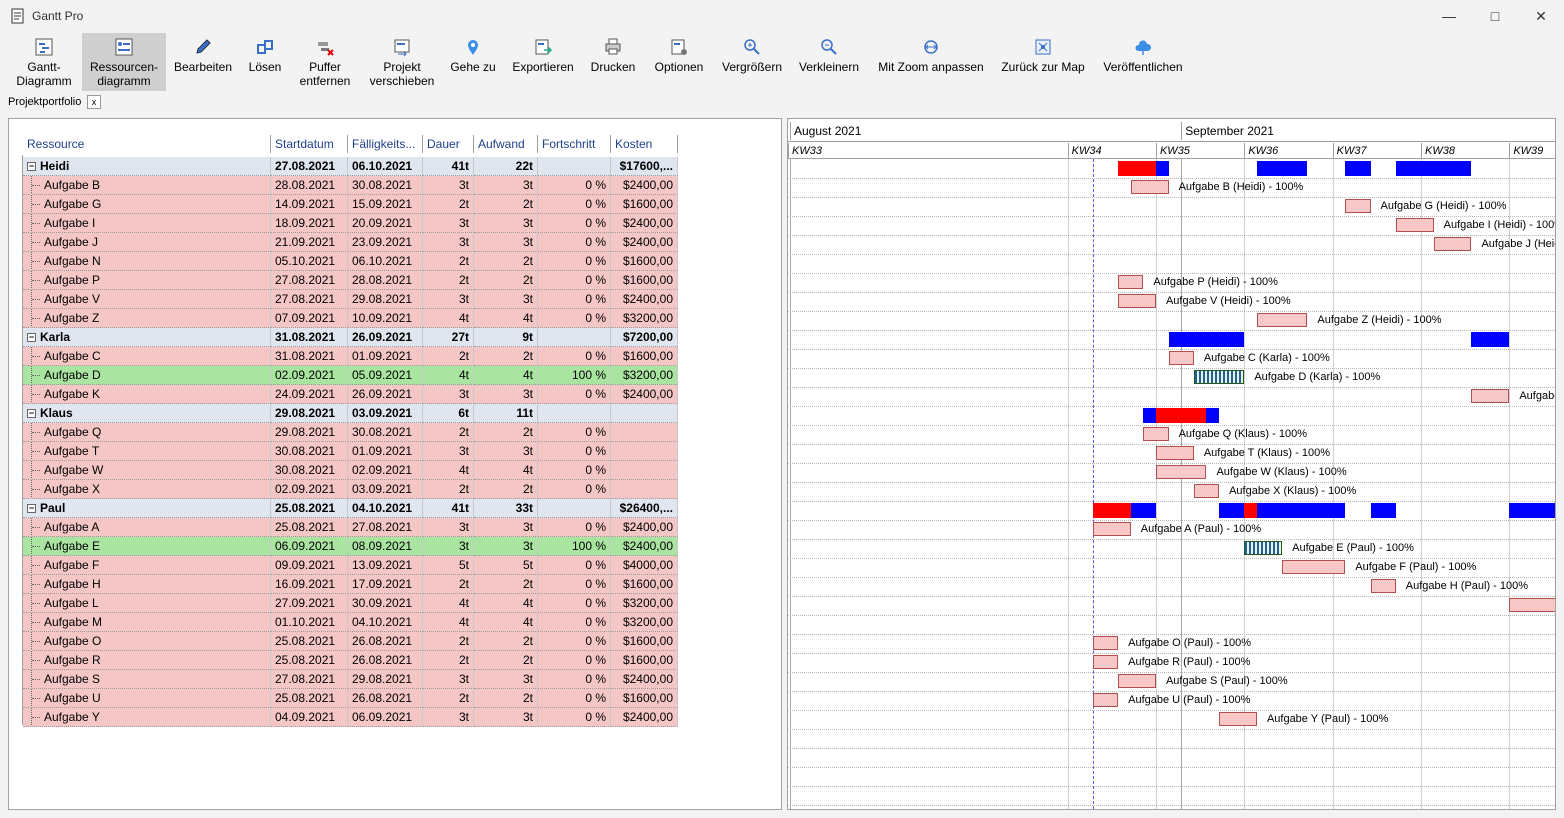 The image size is (1564, 818). What do you see at coordinates (265, 62) in the screenshot?
I see `toolbar-lösen-button: Lösen` at bounding box center [265, 62].